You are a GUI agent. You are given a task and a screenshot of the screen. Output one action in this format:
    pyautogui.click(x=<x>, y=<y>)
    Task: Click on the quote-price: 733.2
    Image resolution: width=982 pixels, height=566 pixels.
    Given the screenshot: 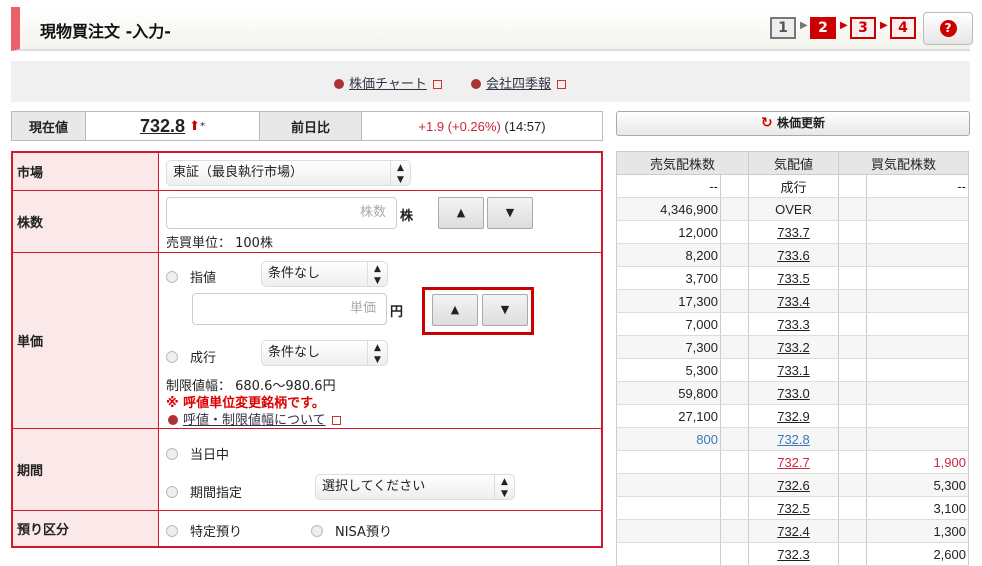 What is the action you would take?
    pyautogui.click(x=793, y=347)
    